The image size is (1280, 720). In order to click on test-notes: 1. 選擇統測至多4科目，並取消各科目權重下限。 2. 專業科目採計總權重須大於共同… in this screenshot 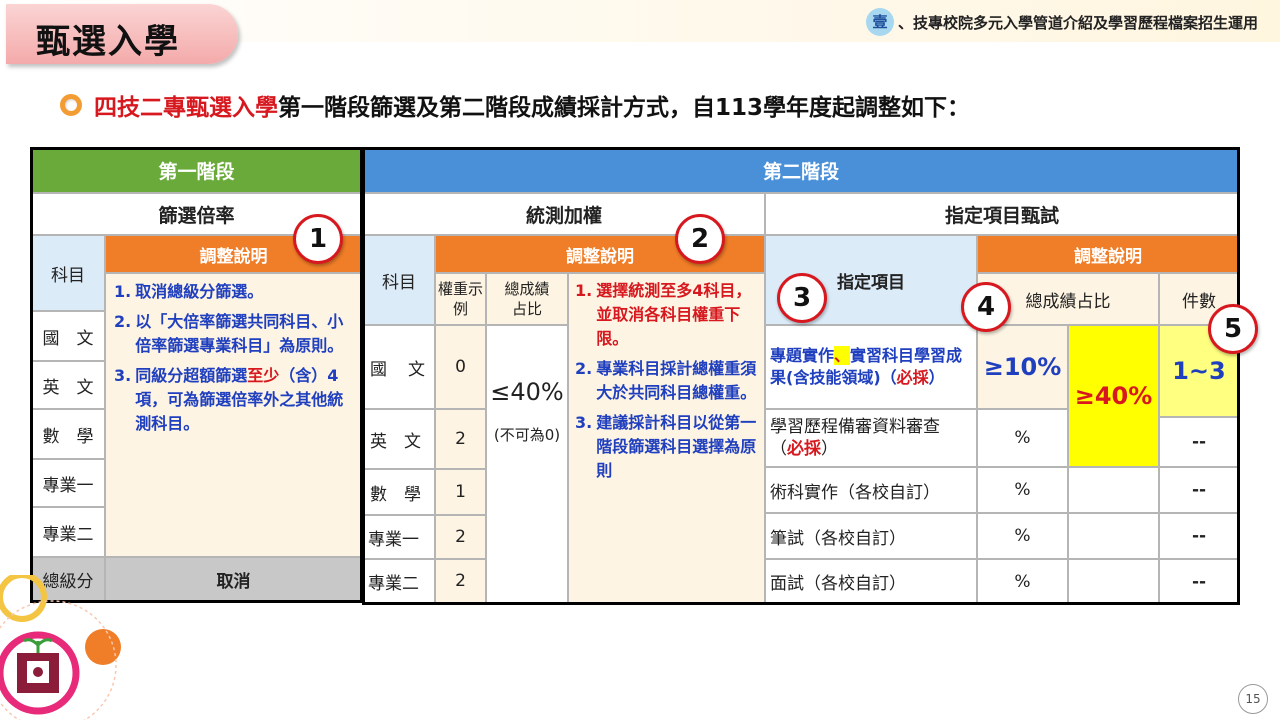, I will do `click(666, 438)`.